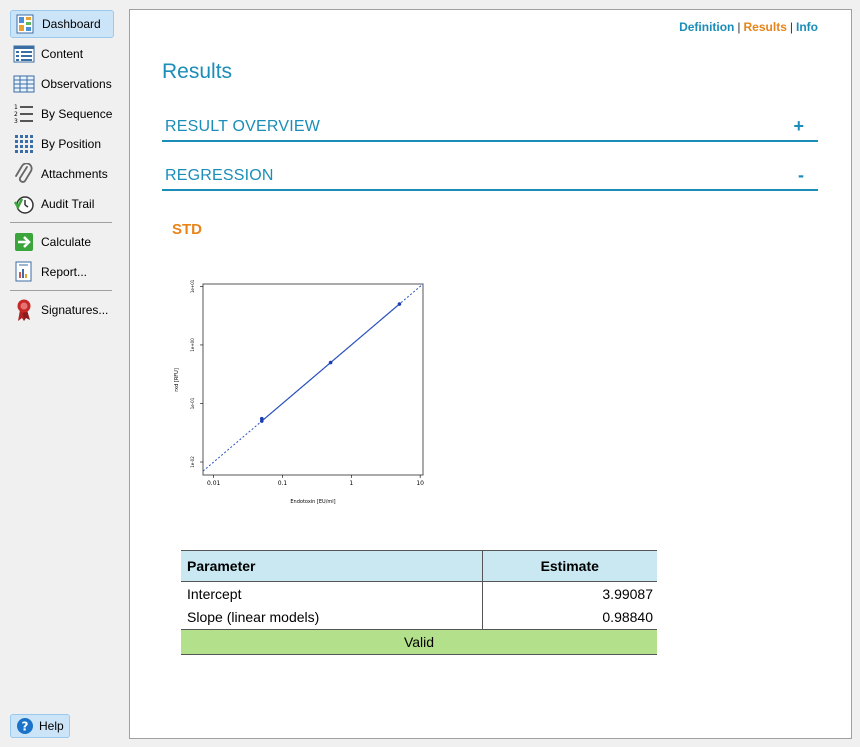  I want to click on sidebar-item-calculate: Calculate, so click(62, 242).